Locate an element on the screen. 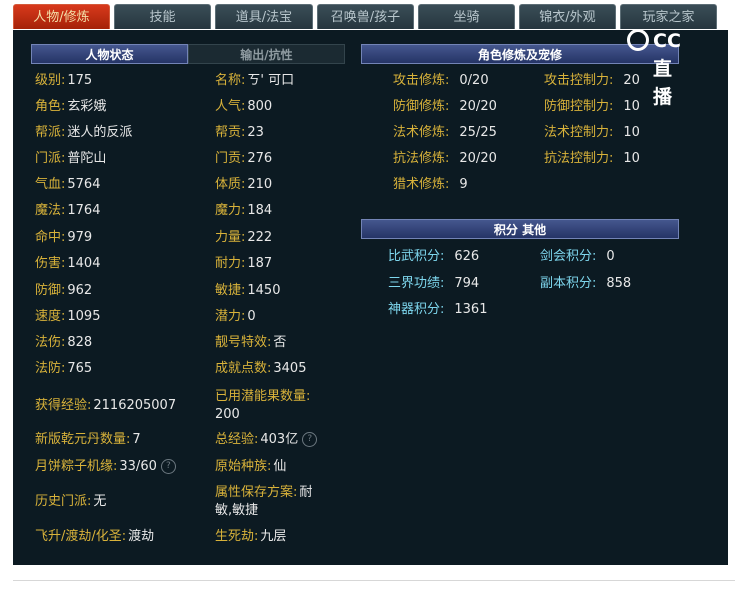 Image resolution: width=748 pixels, height=598 pixels. label: 副本积分: is located at coordinates (568, 283).